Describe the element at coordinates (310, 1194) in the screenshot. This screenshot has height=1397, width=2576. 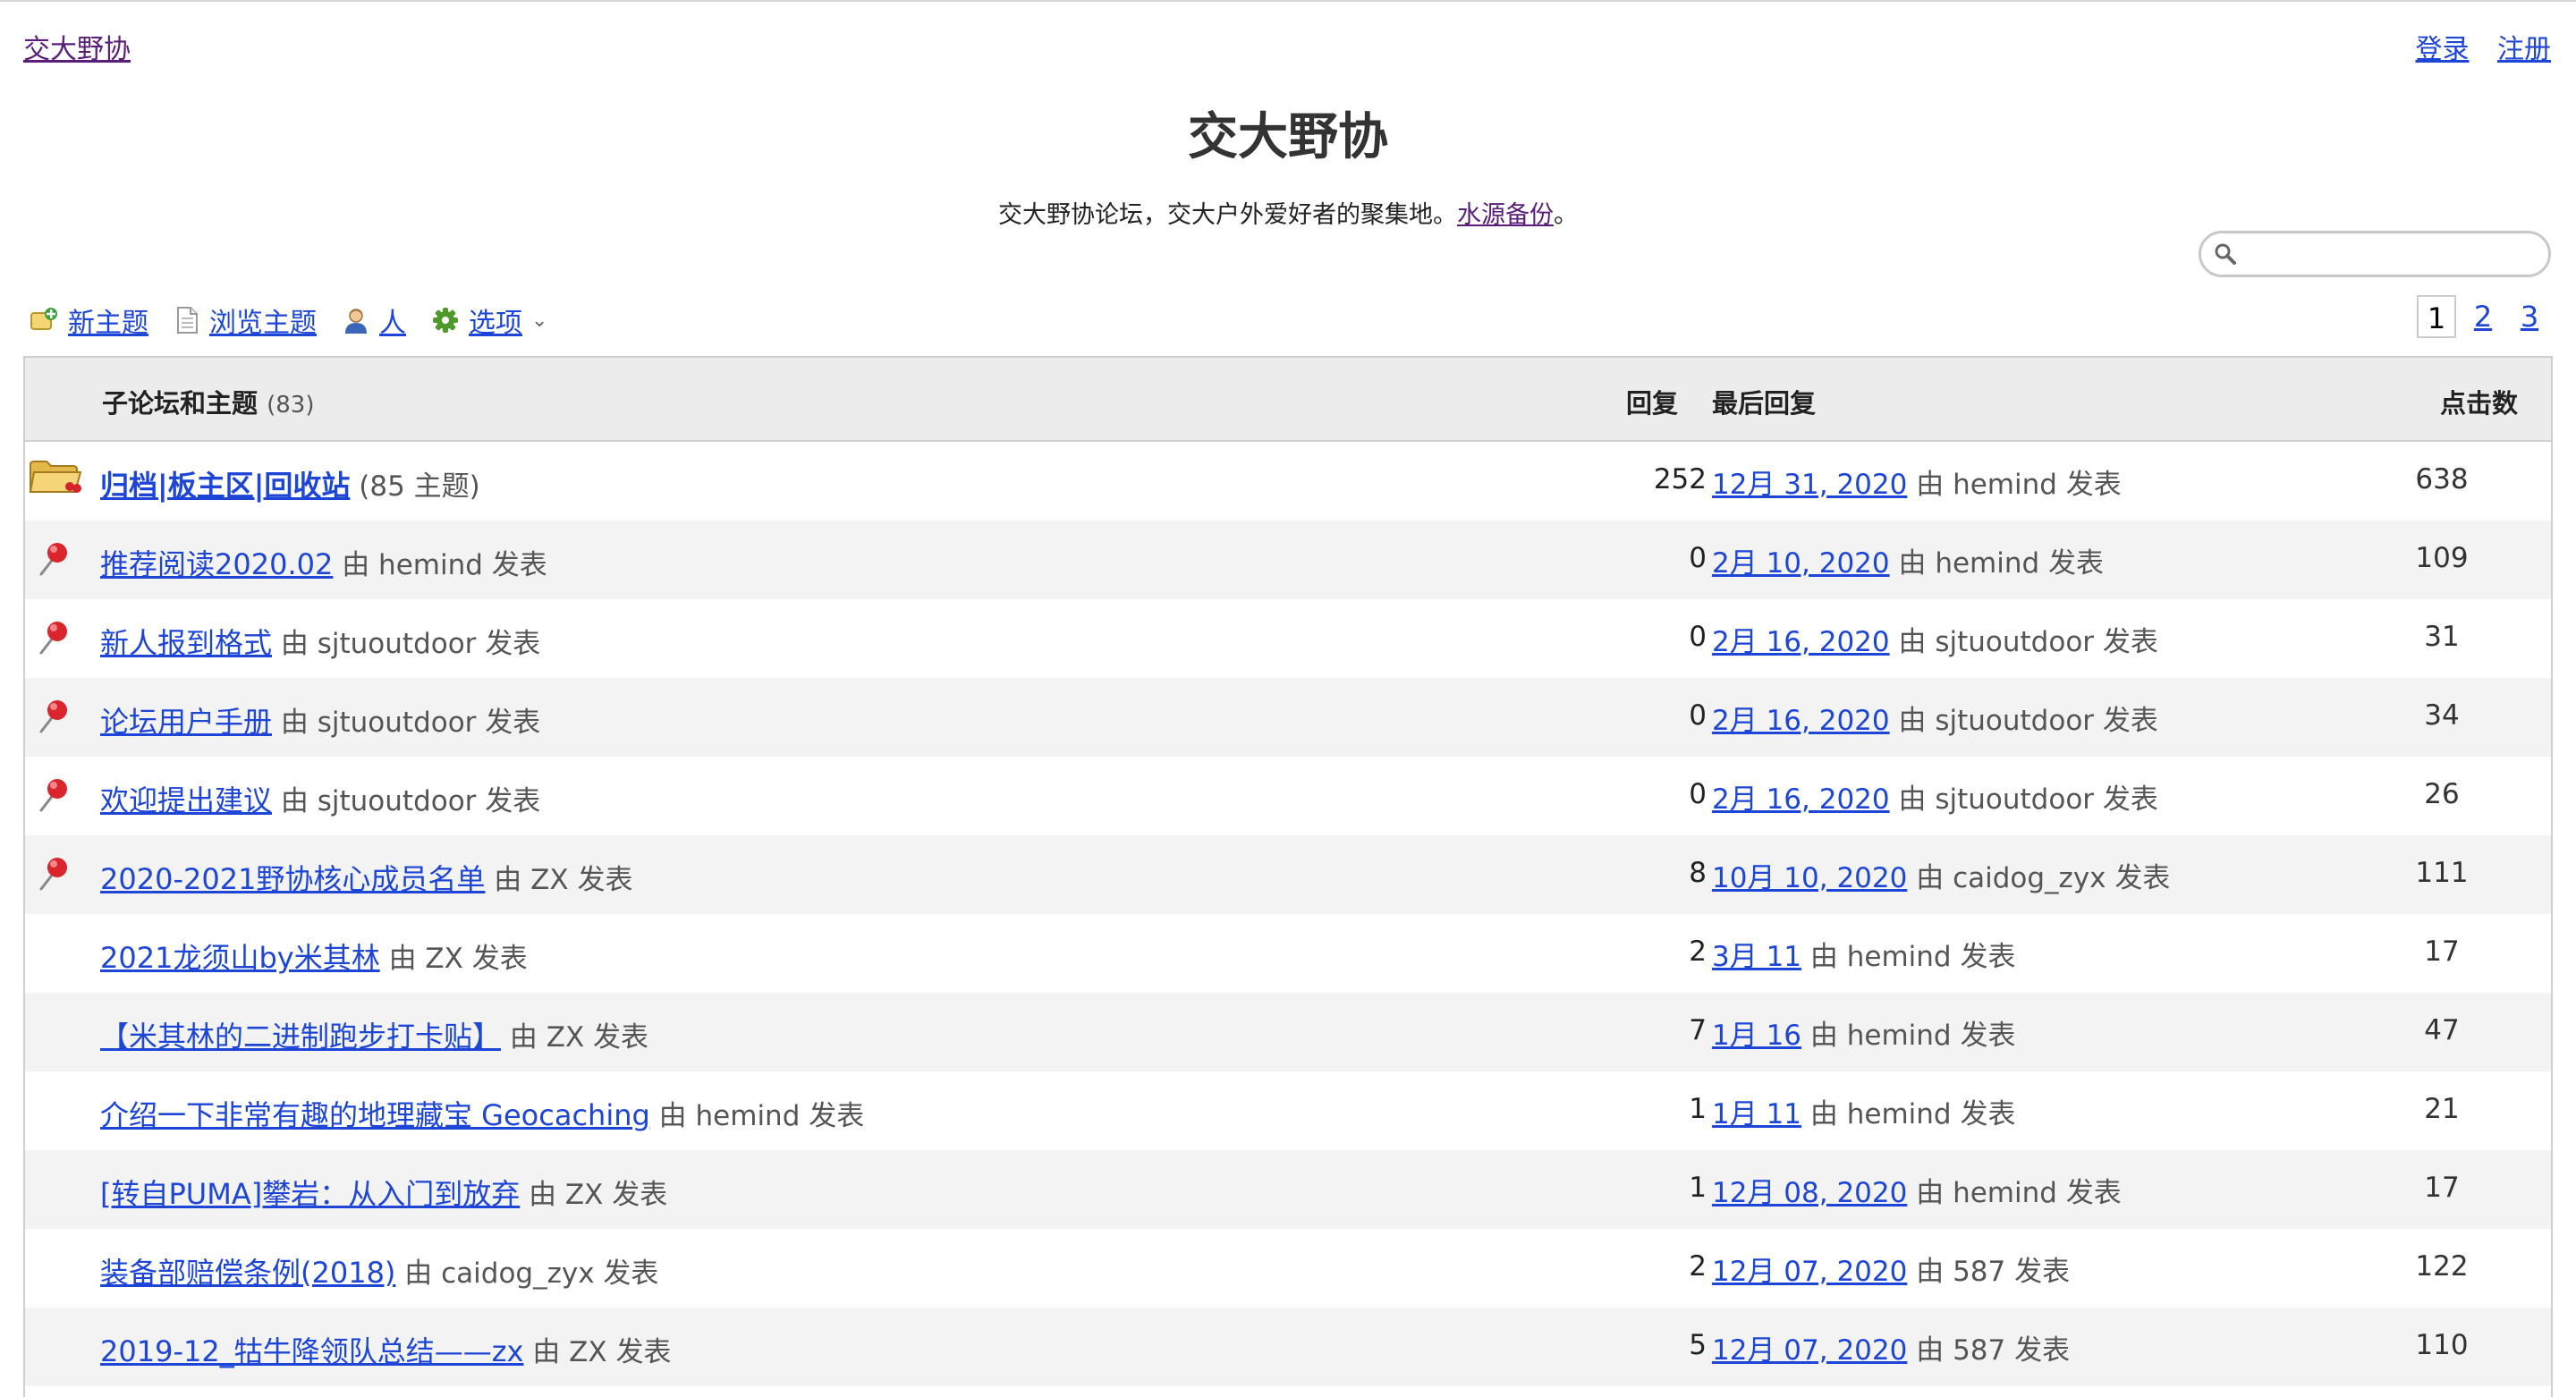
I see `topic-link: [转自PUMA]攀岩：从入门到放弃` at that location.